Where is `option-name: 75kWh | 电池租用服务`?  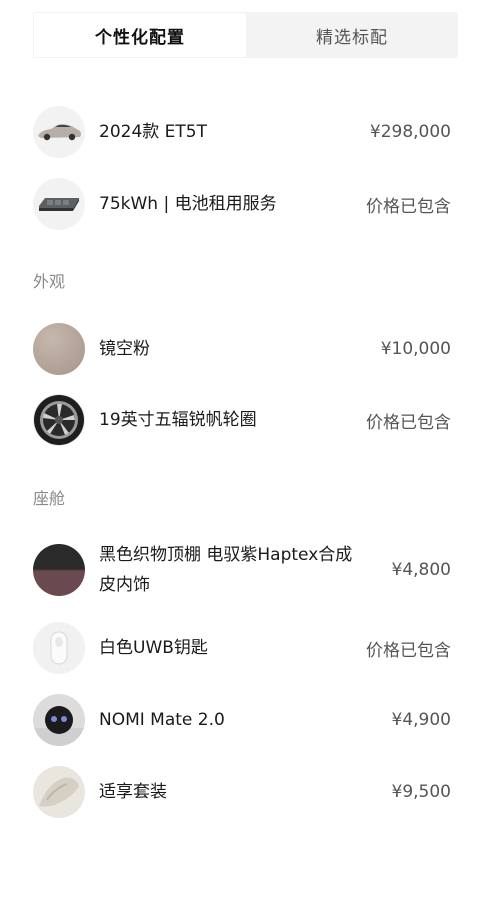
option-name: 75kWh | 电池租用服务 is located at coordinates (188, 204).